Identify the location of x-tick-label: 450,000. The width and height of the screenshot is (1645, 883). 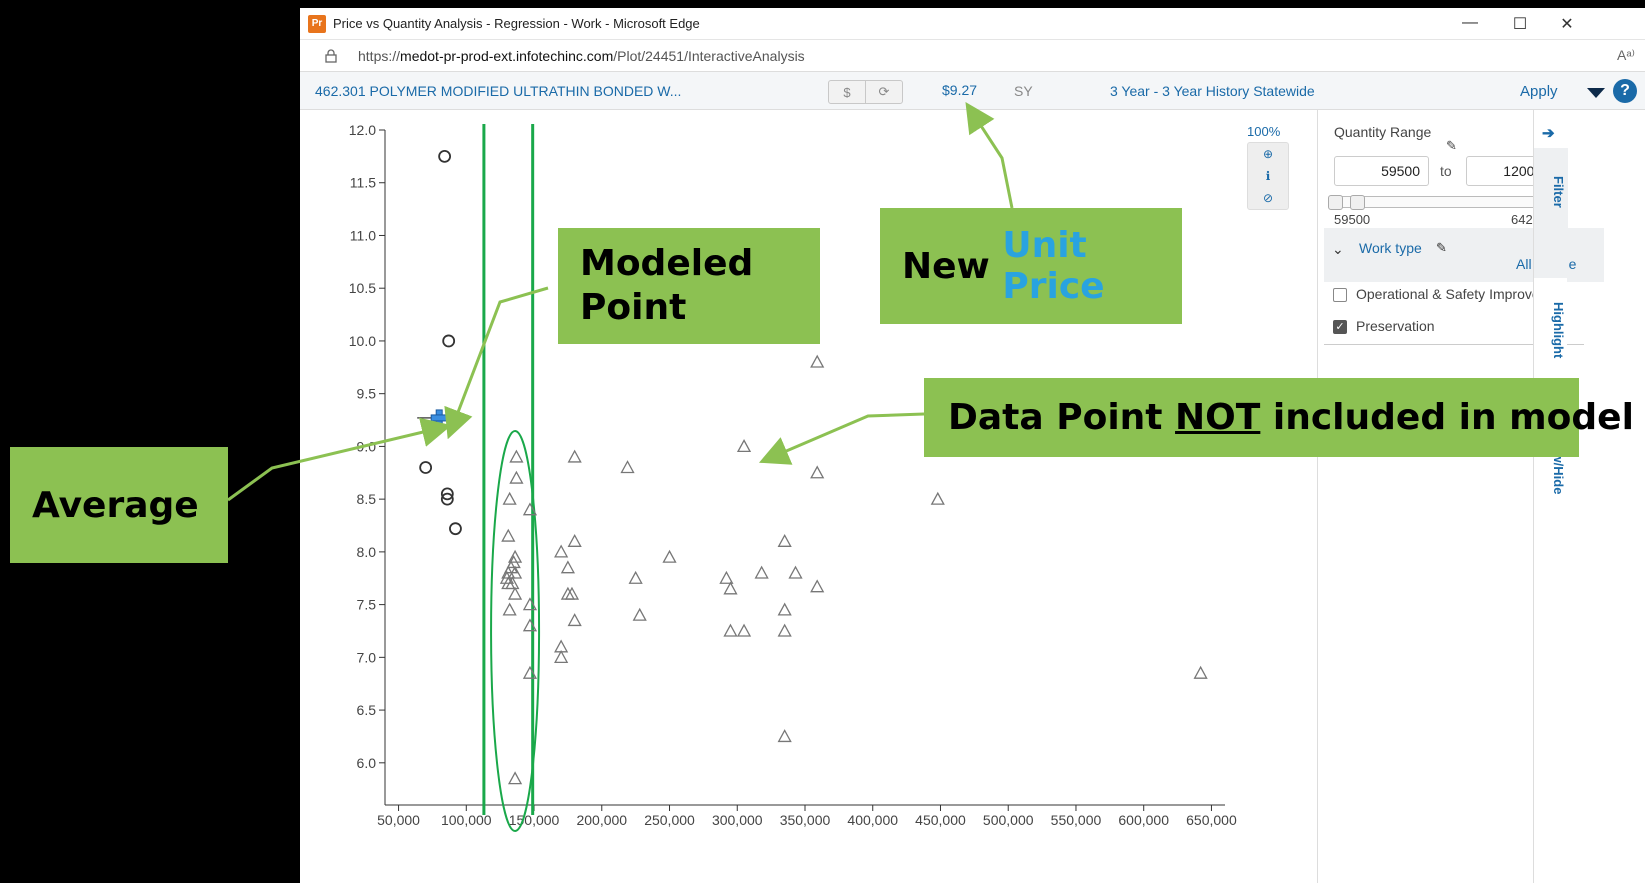
(940, 820).